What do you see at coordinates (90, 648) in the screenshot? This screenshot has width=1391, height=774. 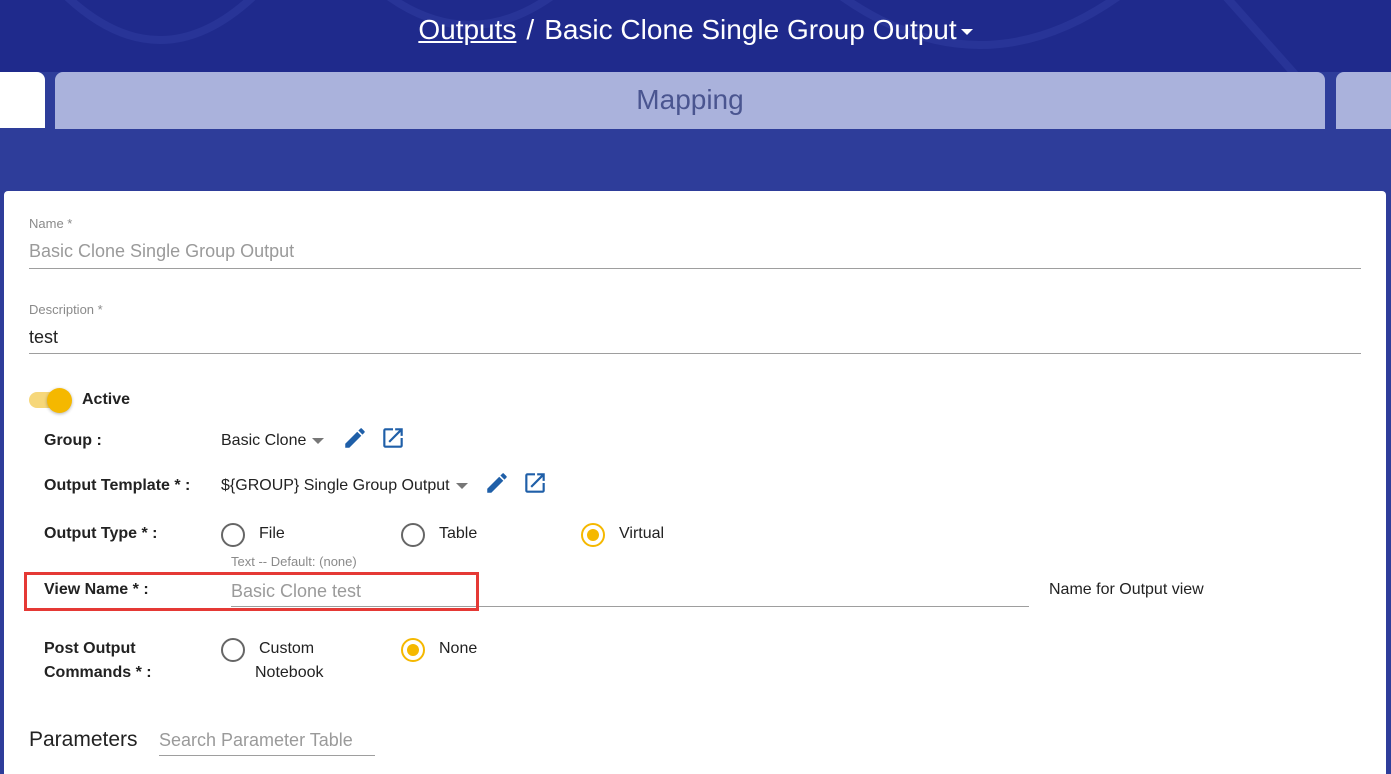 I see `post-output-label-line1: Post Output` at bounding box center [90, 648].